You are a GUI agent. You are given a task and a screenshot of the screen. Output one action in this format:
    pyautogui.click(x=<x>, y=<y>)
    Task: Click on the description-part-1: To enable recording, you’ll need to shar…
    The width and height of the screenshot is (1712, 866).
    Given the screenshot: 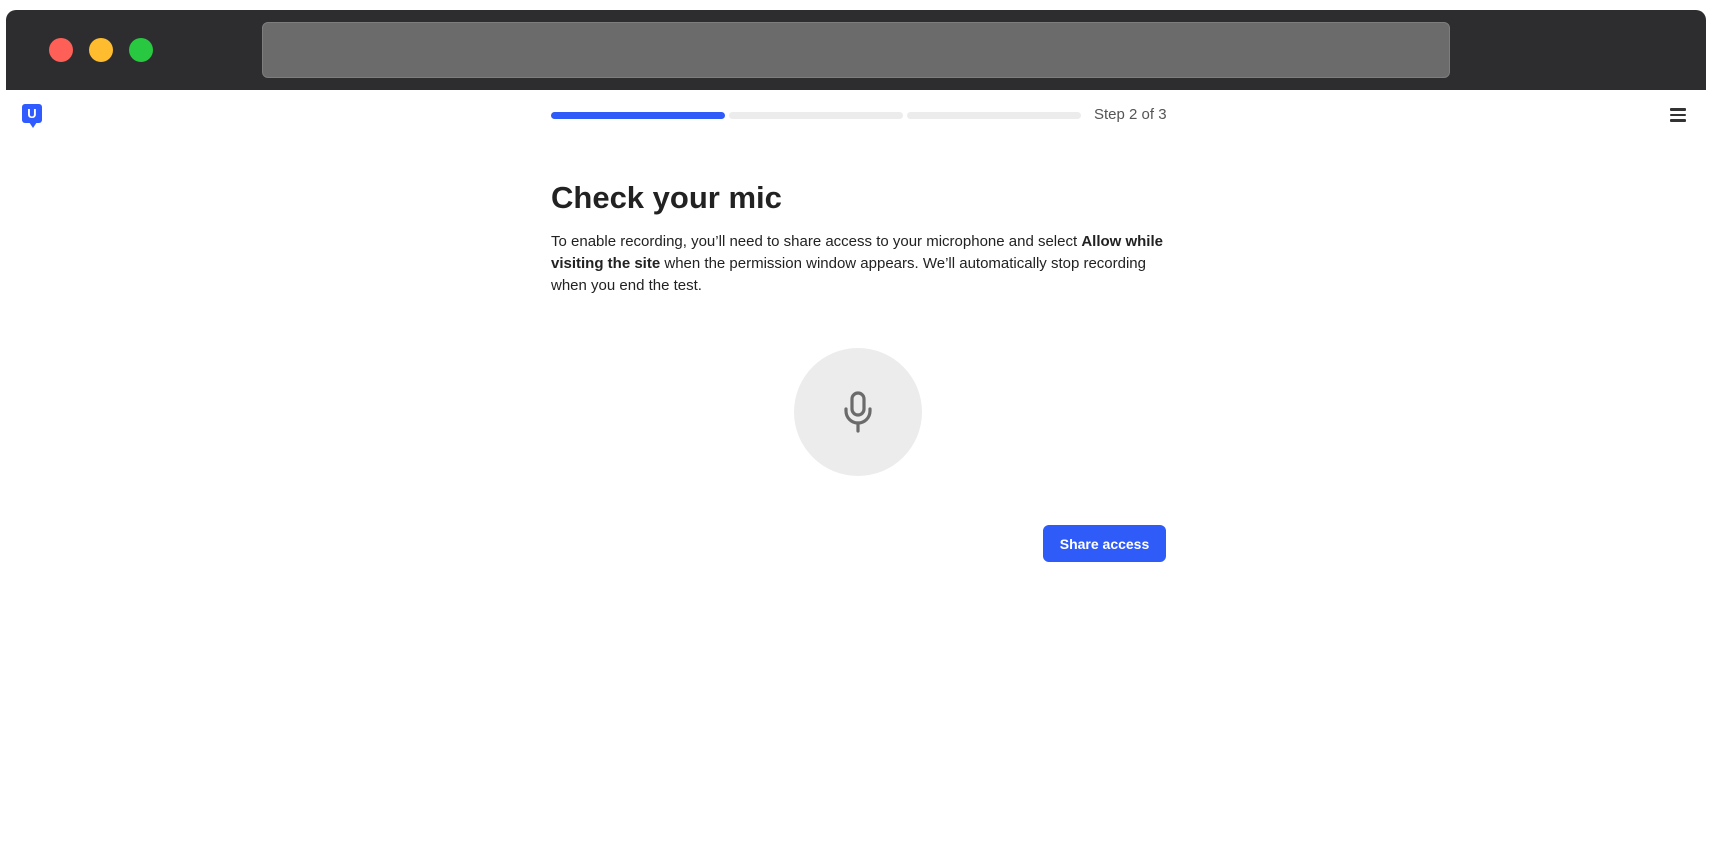 What is the action you would take?
    pyautogui.click(x=816, y=241)
    